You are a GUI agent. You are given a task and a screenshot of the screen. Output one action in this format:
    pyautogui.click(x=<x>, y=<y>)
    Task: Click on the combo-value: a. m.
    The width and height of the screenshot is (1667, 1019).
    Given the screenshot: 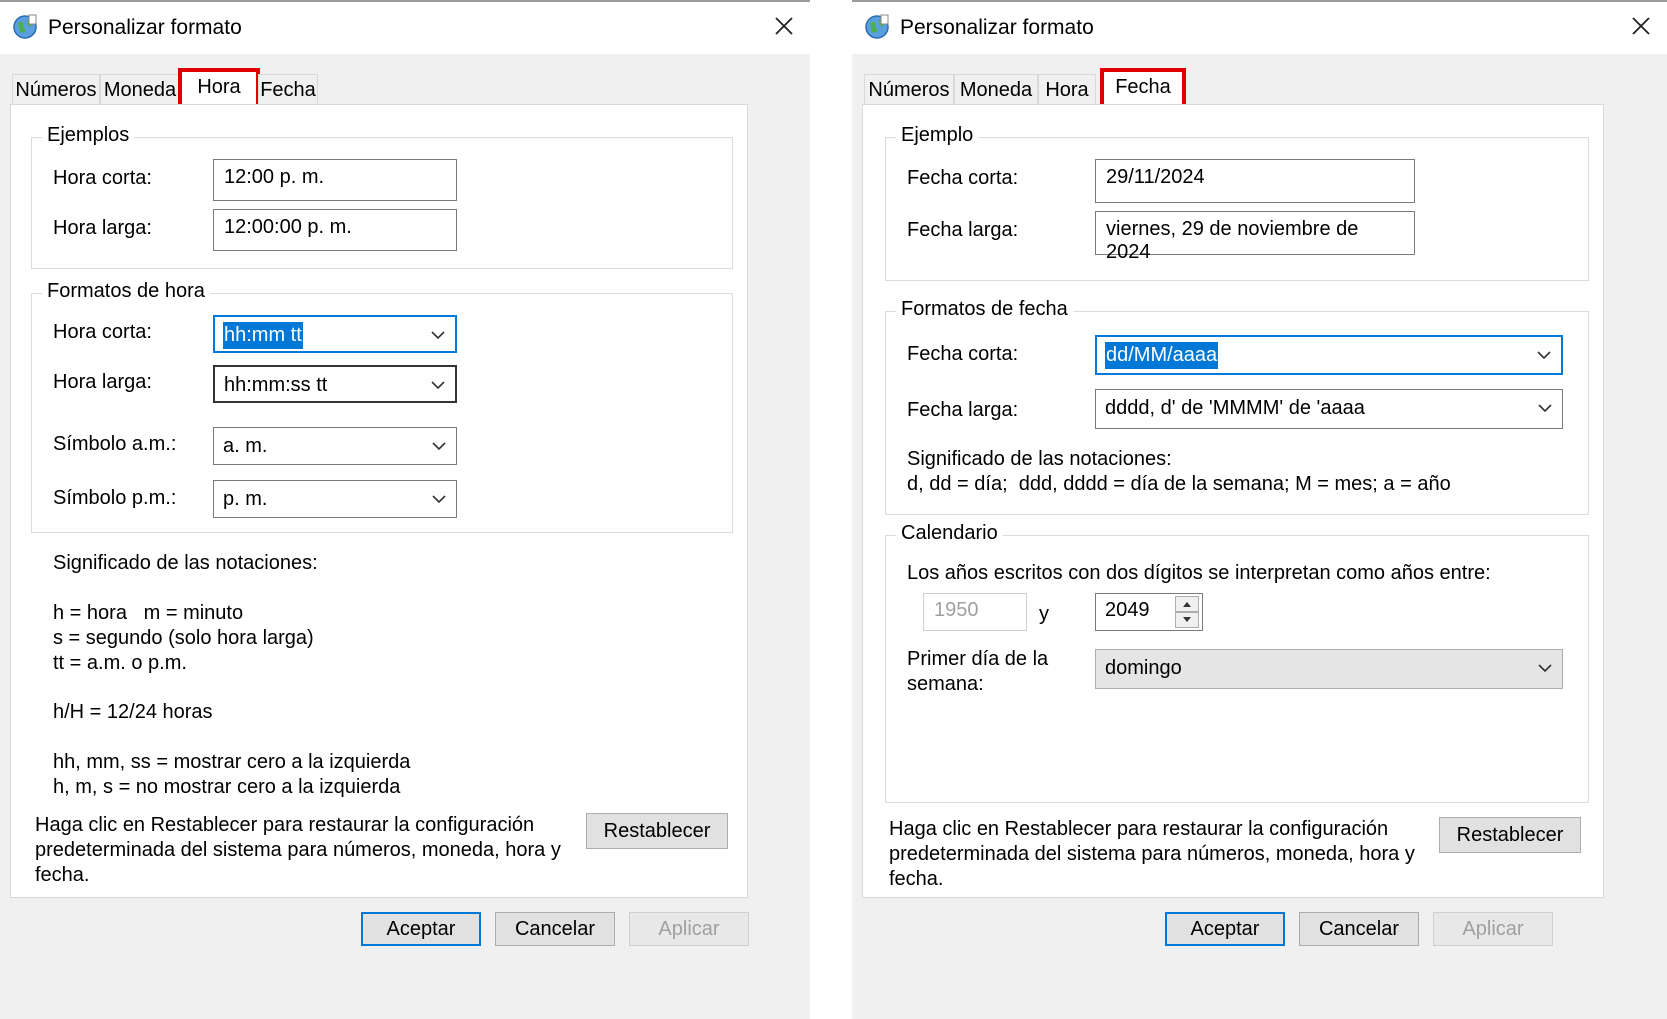 What is the action you would take?
    pyautogui.click(x=245, y=446)
    